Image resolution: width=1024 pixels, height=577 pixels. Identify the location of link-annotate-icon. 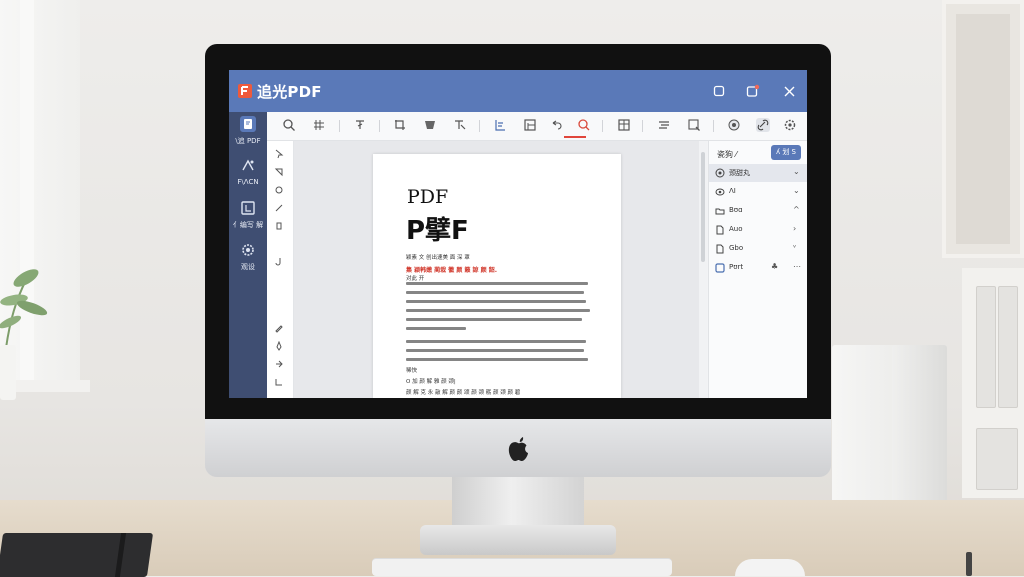
(279, 190).